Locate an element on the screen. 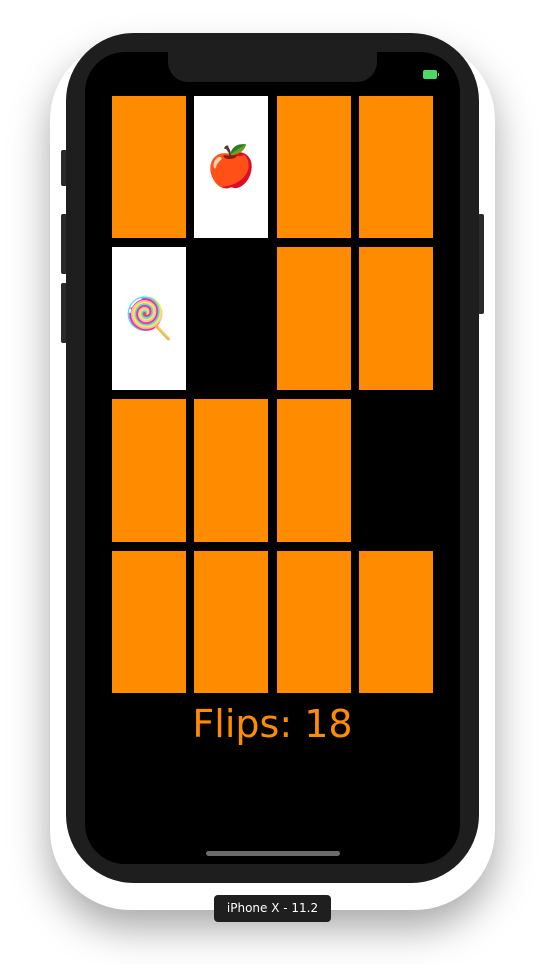  card: 🍎 is located at coordinates (231, 167).